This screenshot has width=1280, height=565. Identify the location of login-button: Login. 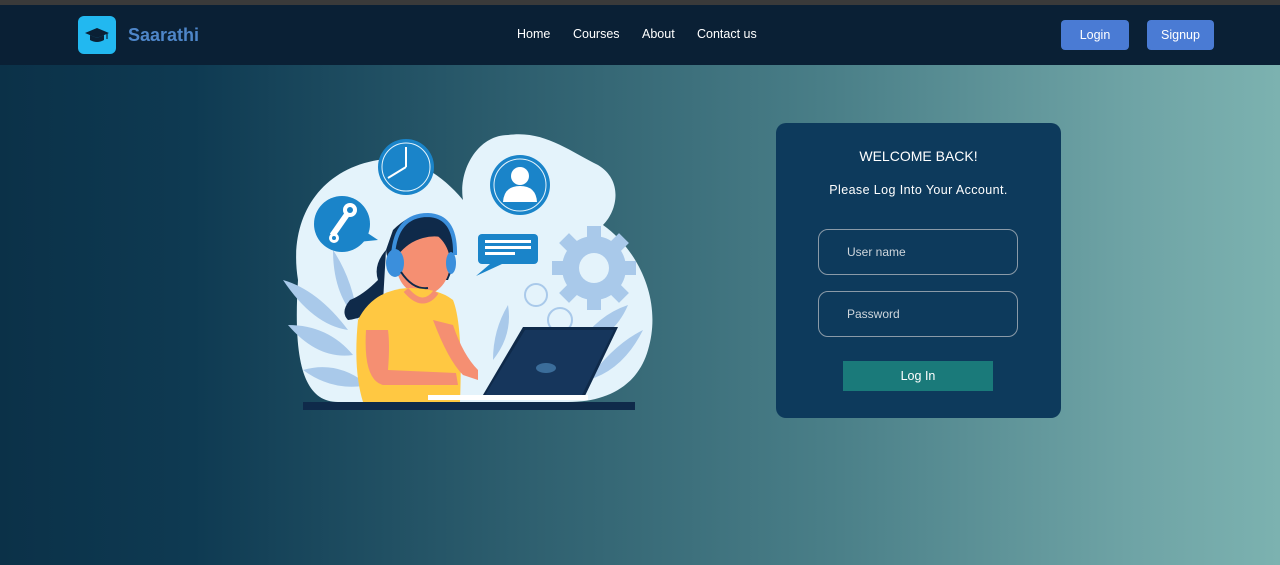
(1095, 35).